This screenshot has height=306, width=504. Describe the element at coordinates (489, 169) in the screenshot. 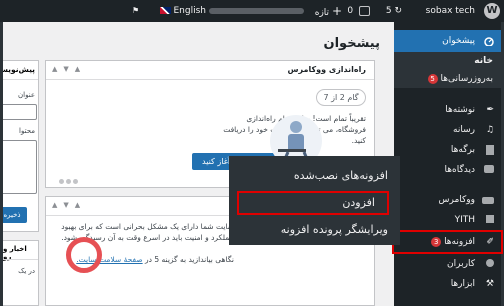

I see `comment-bubble-icon` at that location.